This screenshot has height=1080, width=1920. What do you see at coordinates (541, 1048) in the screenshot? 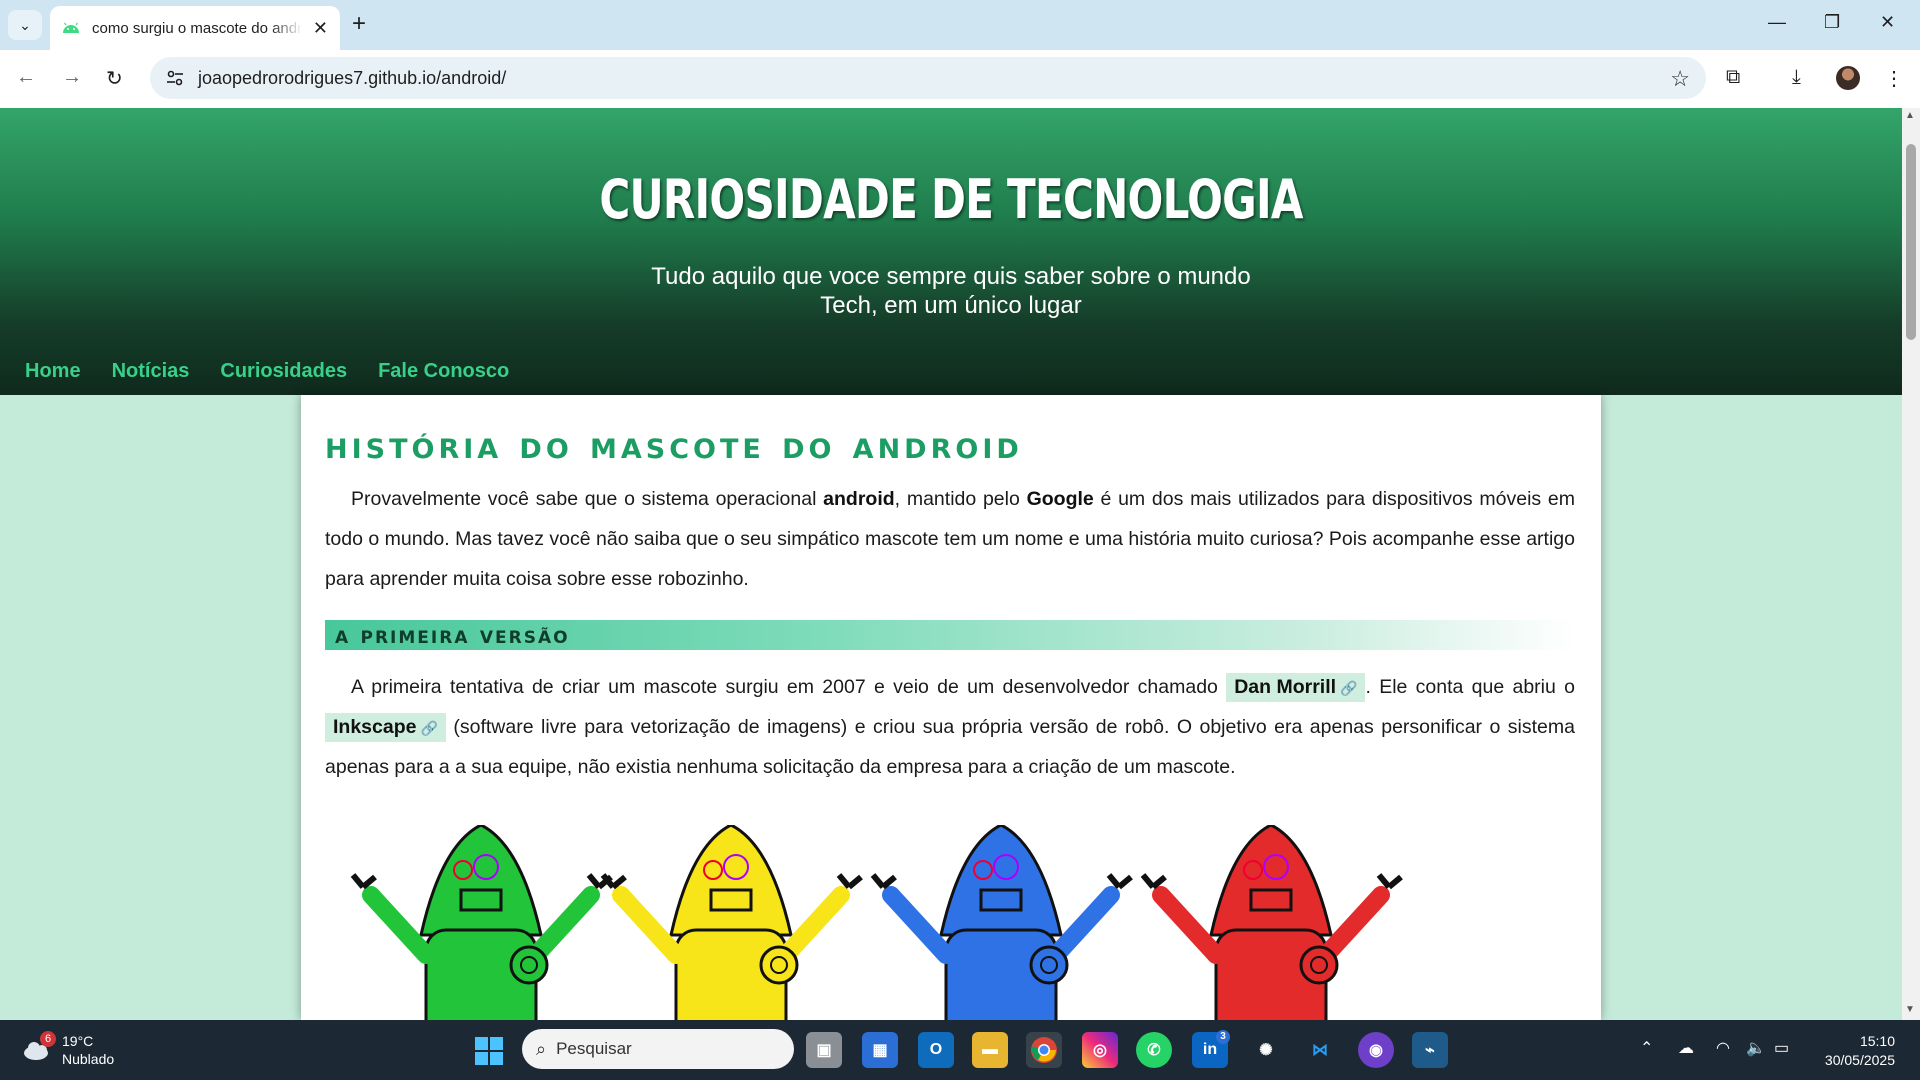
I see `search-icon: ⌕` at bounding box center [541, 1048].